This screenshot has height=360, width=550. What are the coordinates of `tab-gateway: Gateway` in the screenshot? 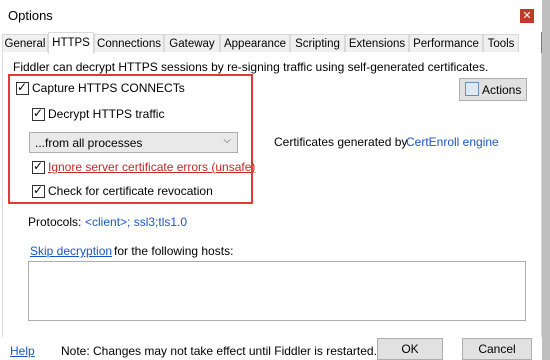 It's located at (192, 43).